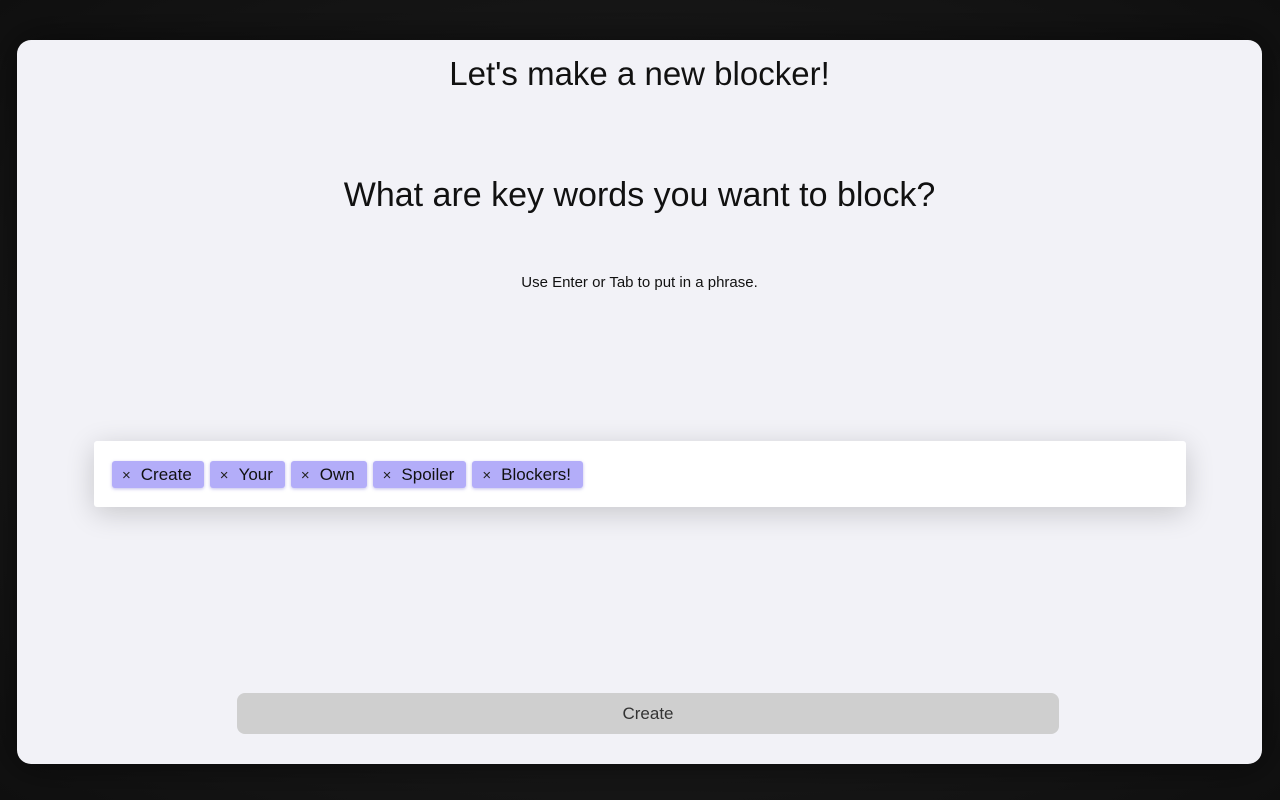  Describe the element at coordinates (639, 195) in the screenshot. I see `question-heading: What are key words you want to block?` at that location.